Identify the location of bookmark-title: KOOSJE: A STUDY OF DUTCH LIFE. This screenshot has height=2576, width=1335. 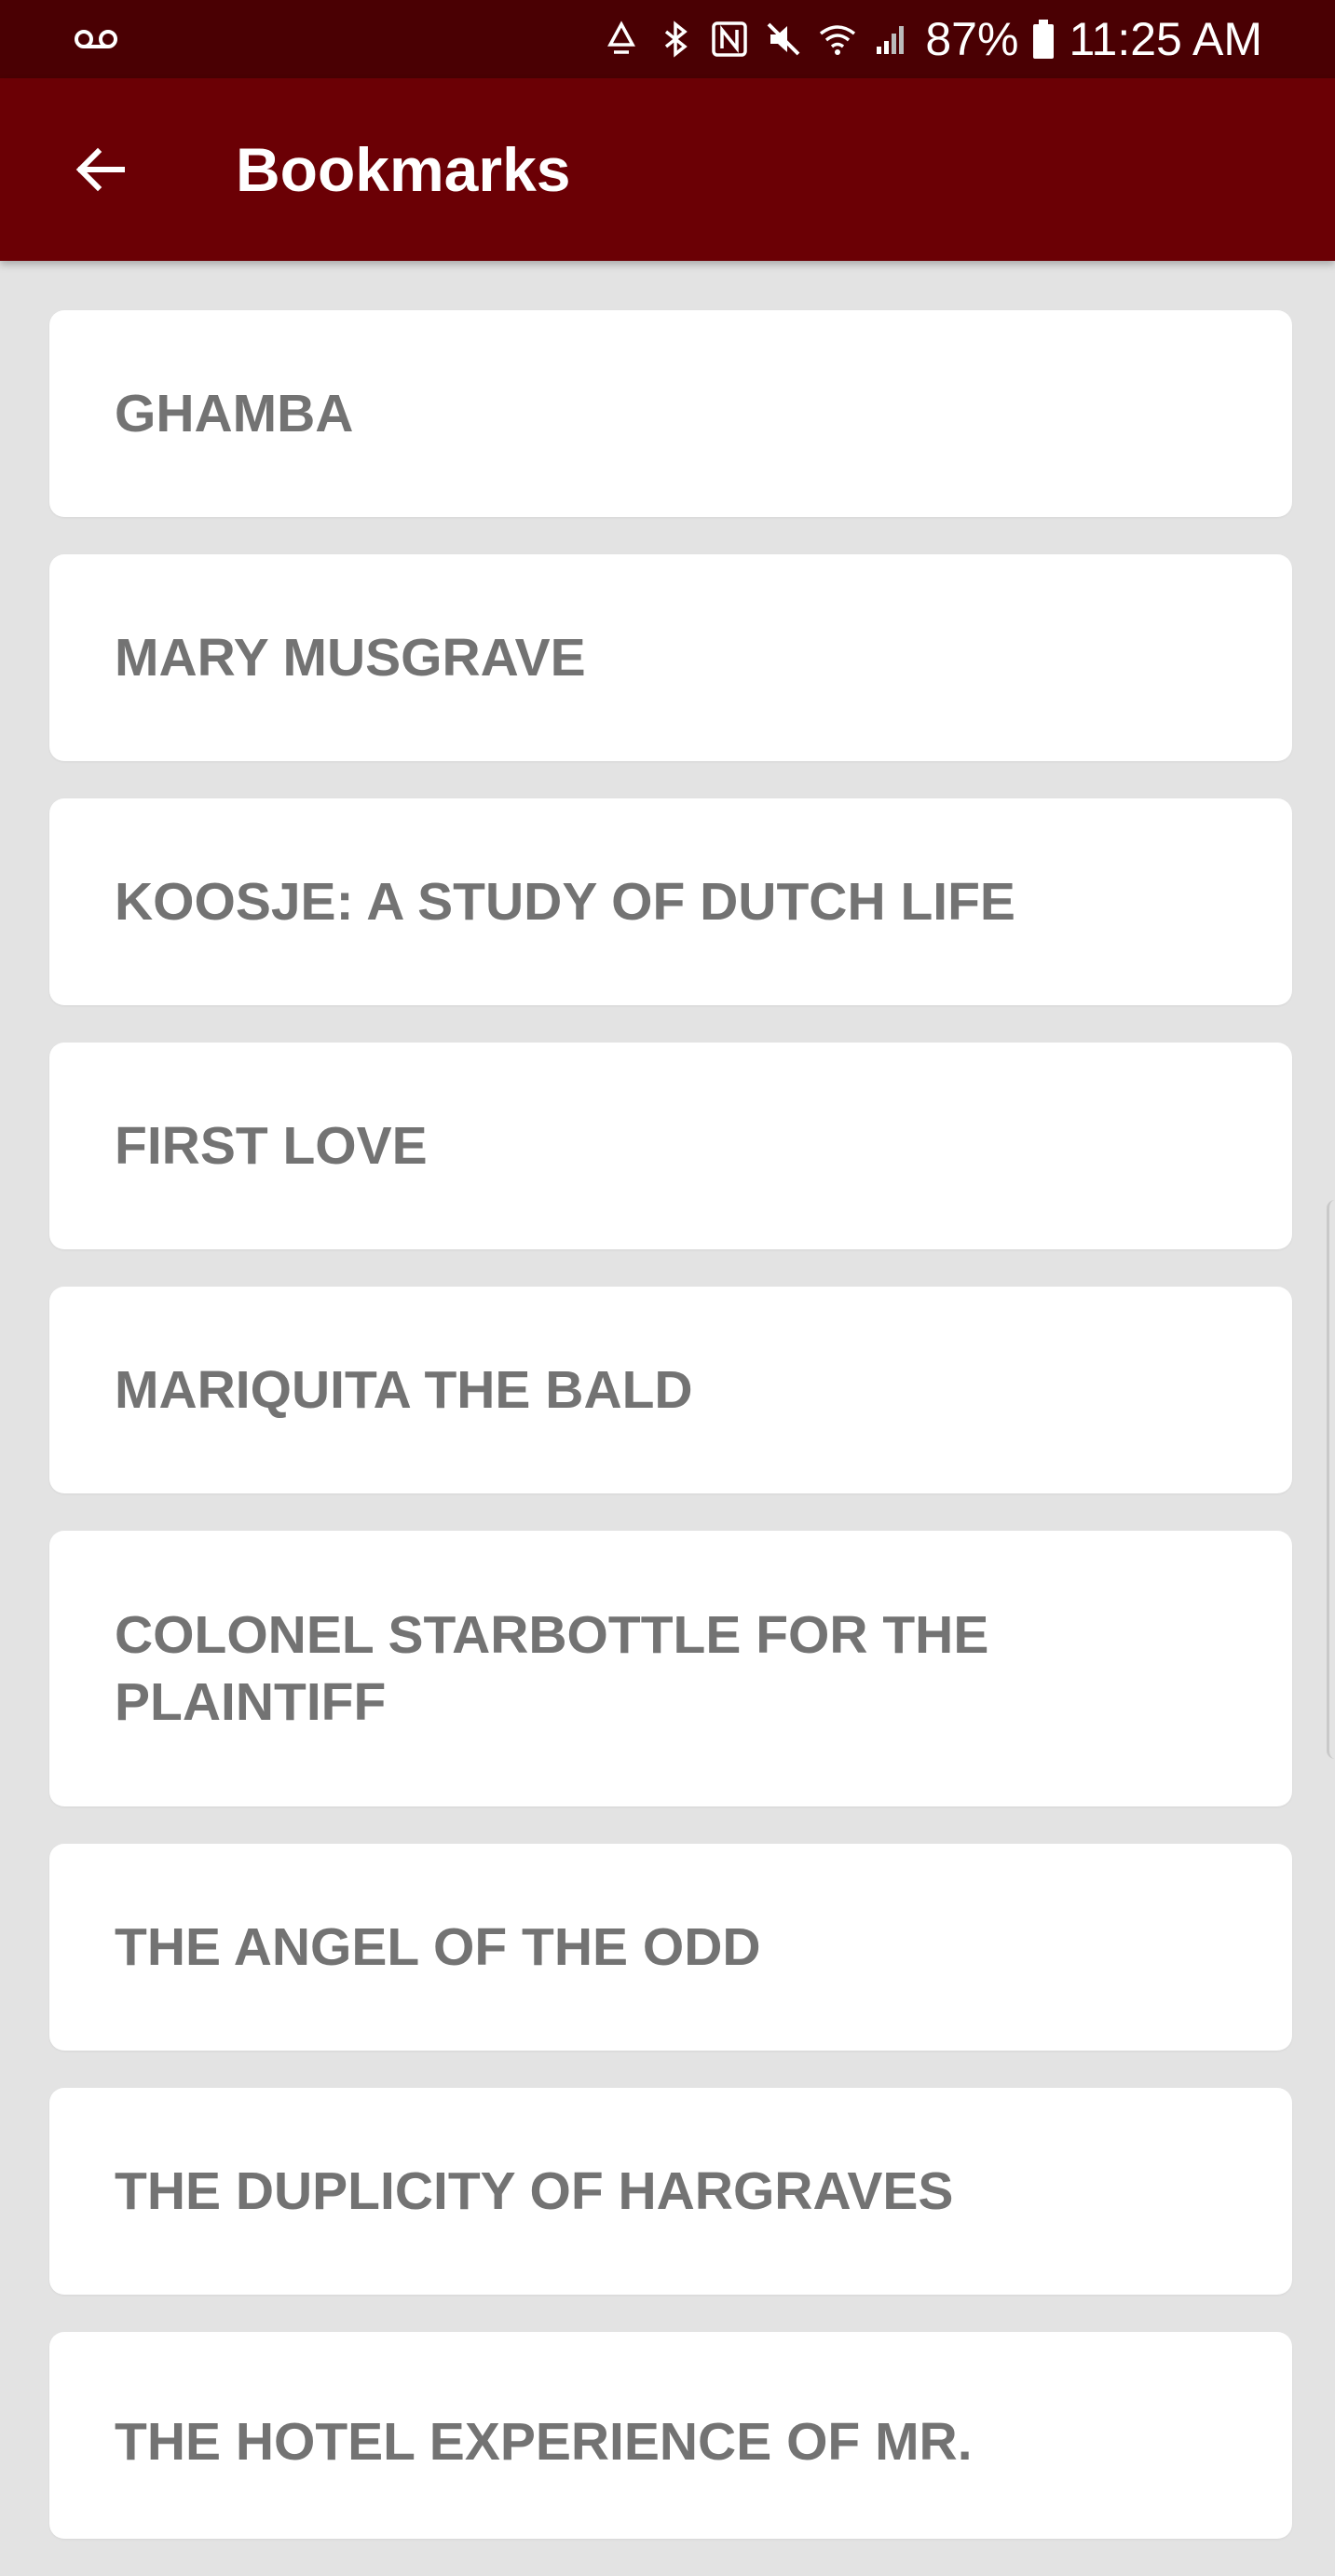
(565, 902).